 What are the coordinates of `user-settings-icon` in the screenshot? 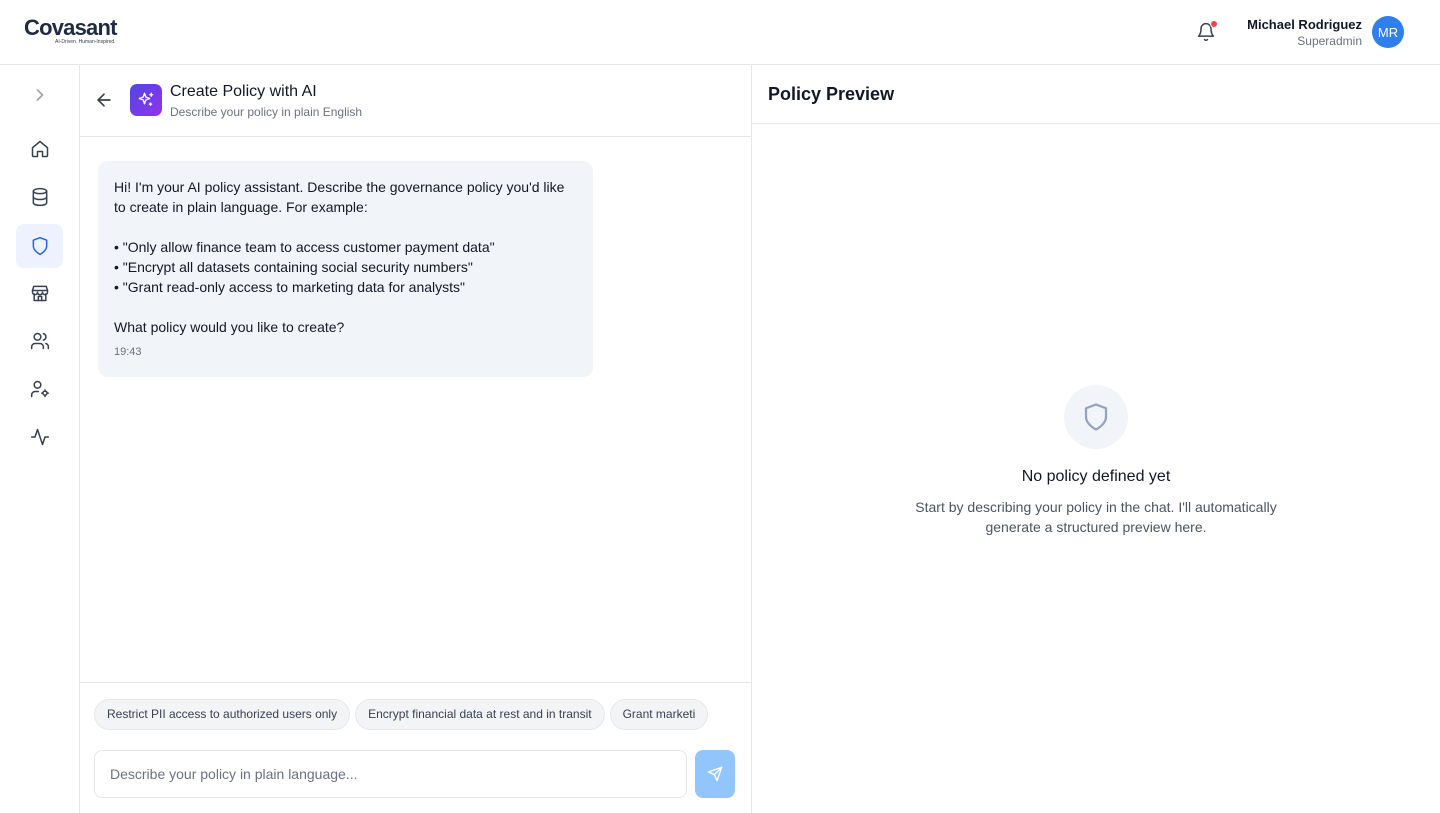 It's located at (39, 389).